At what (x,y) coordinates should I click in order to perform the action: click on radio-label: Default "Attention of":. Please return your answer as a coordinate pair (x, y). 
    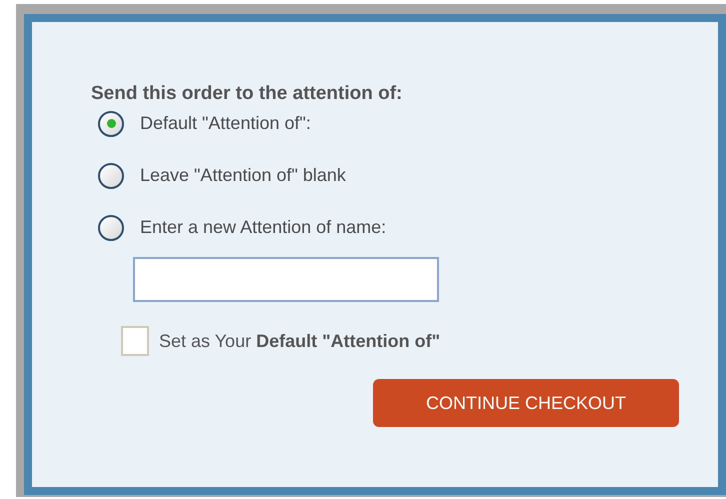
    Looking at the image, I should click on (225, 123).